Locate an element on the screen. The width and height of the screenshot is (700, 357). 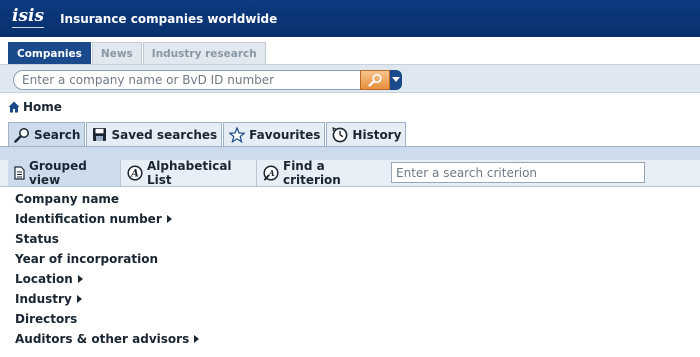
breadcrumb-home: Home is located at coordinates (35, 107).